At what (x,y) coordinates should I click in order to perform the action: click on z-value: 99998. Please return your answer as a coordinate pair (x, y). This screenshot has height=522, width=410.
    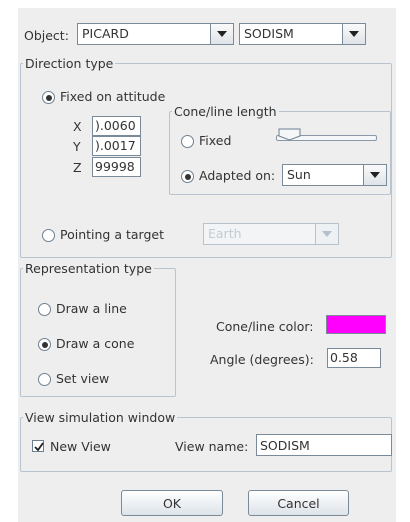
    Looking at the image, I should click on (115, 166).